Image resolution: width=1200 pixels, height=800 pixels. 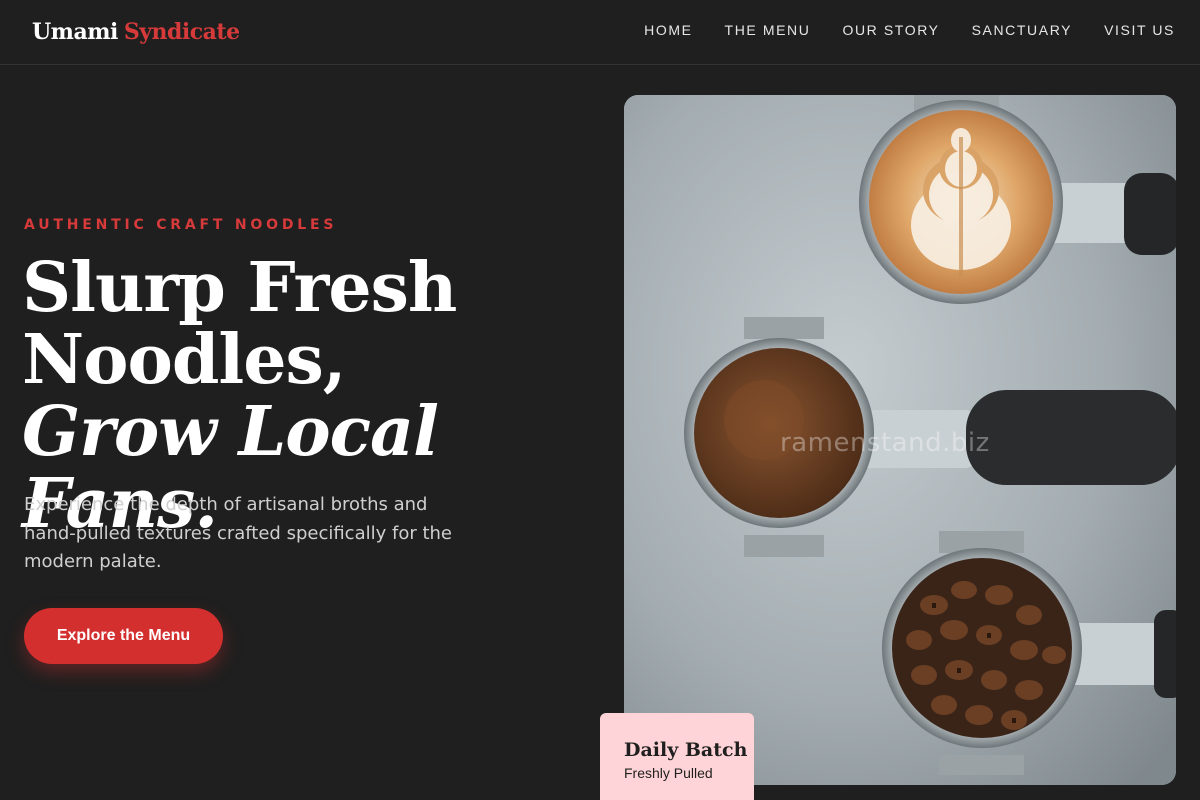 I want to click on nav-the-menu: THE MENU, so click(x=768, y=30).